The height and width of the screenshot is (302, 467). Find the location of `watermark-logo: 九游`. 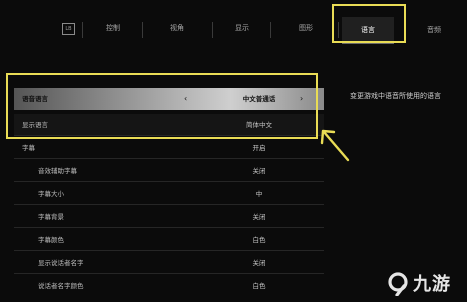

watermark-logo: 九游 is located at coordinates (424, 283).